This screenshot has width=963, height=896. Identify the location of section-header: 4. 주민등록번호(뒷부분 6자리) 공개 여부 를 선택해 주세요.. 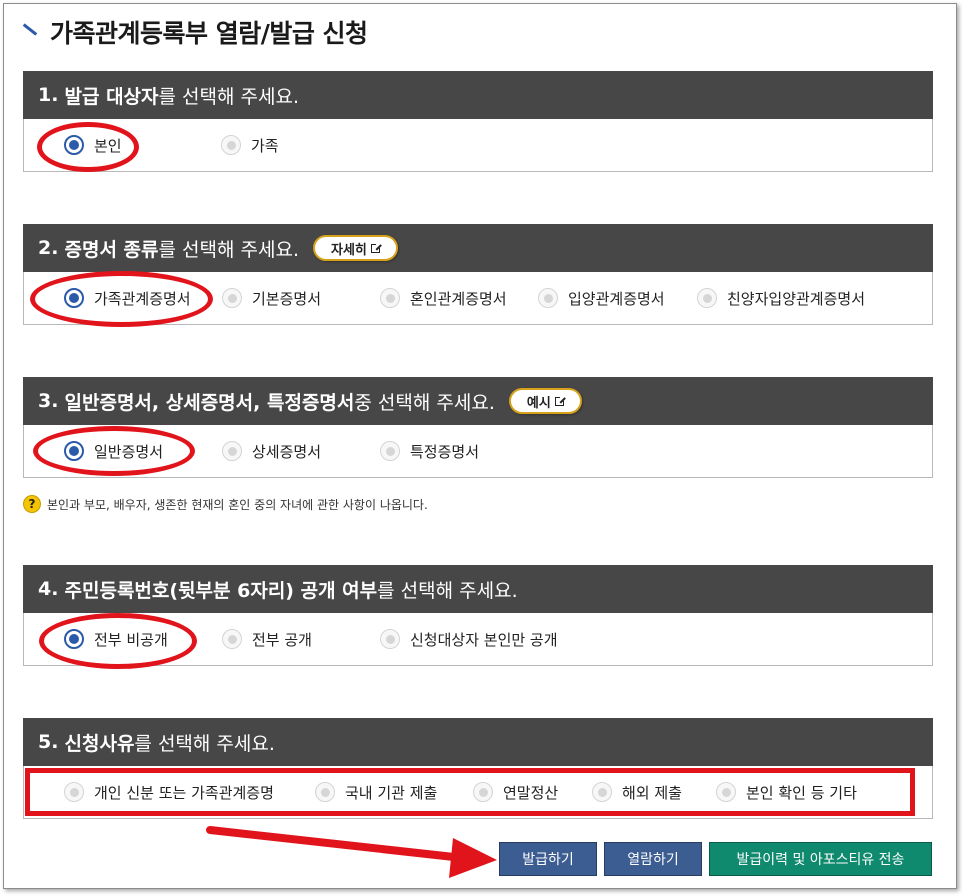
(478, 589).